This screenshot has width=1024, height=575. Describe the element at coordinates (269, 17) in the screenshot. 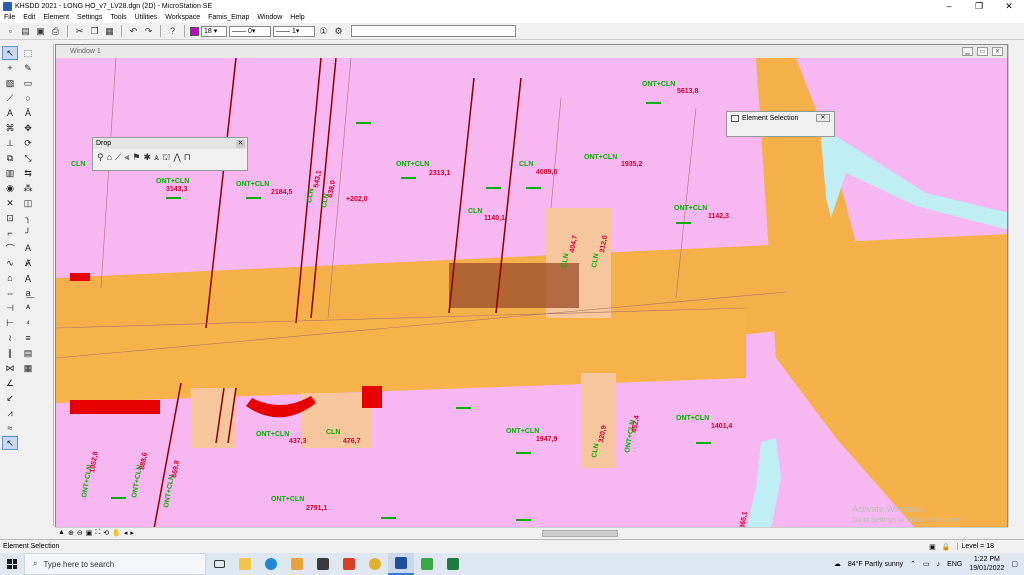

I see `menu-window: Window` at that location.